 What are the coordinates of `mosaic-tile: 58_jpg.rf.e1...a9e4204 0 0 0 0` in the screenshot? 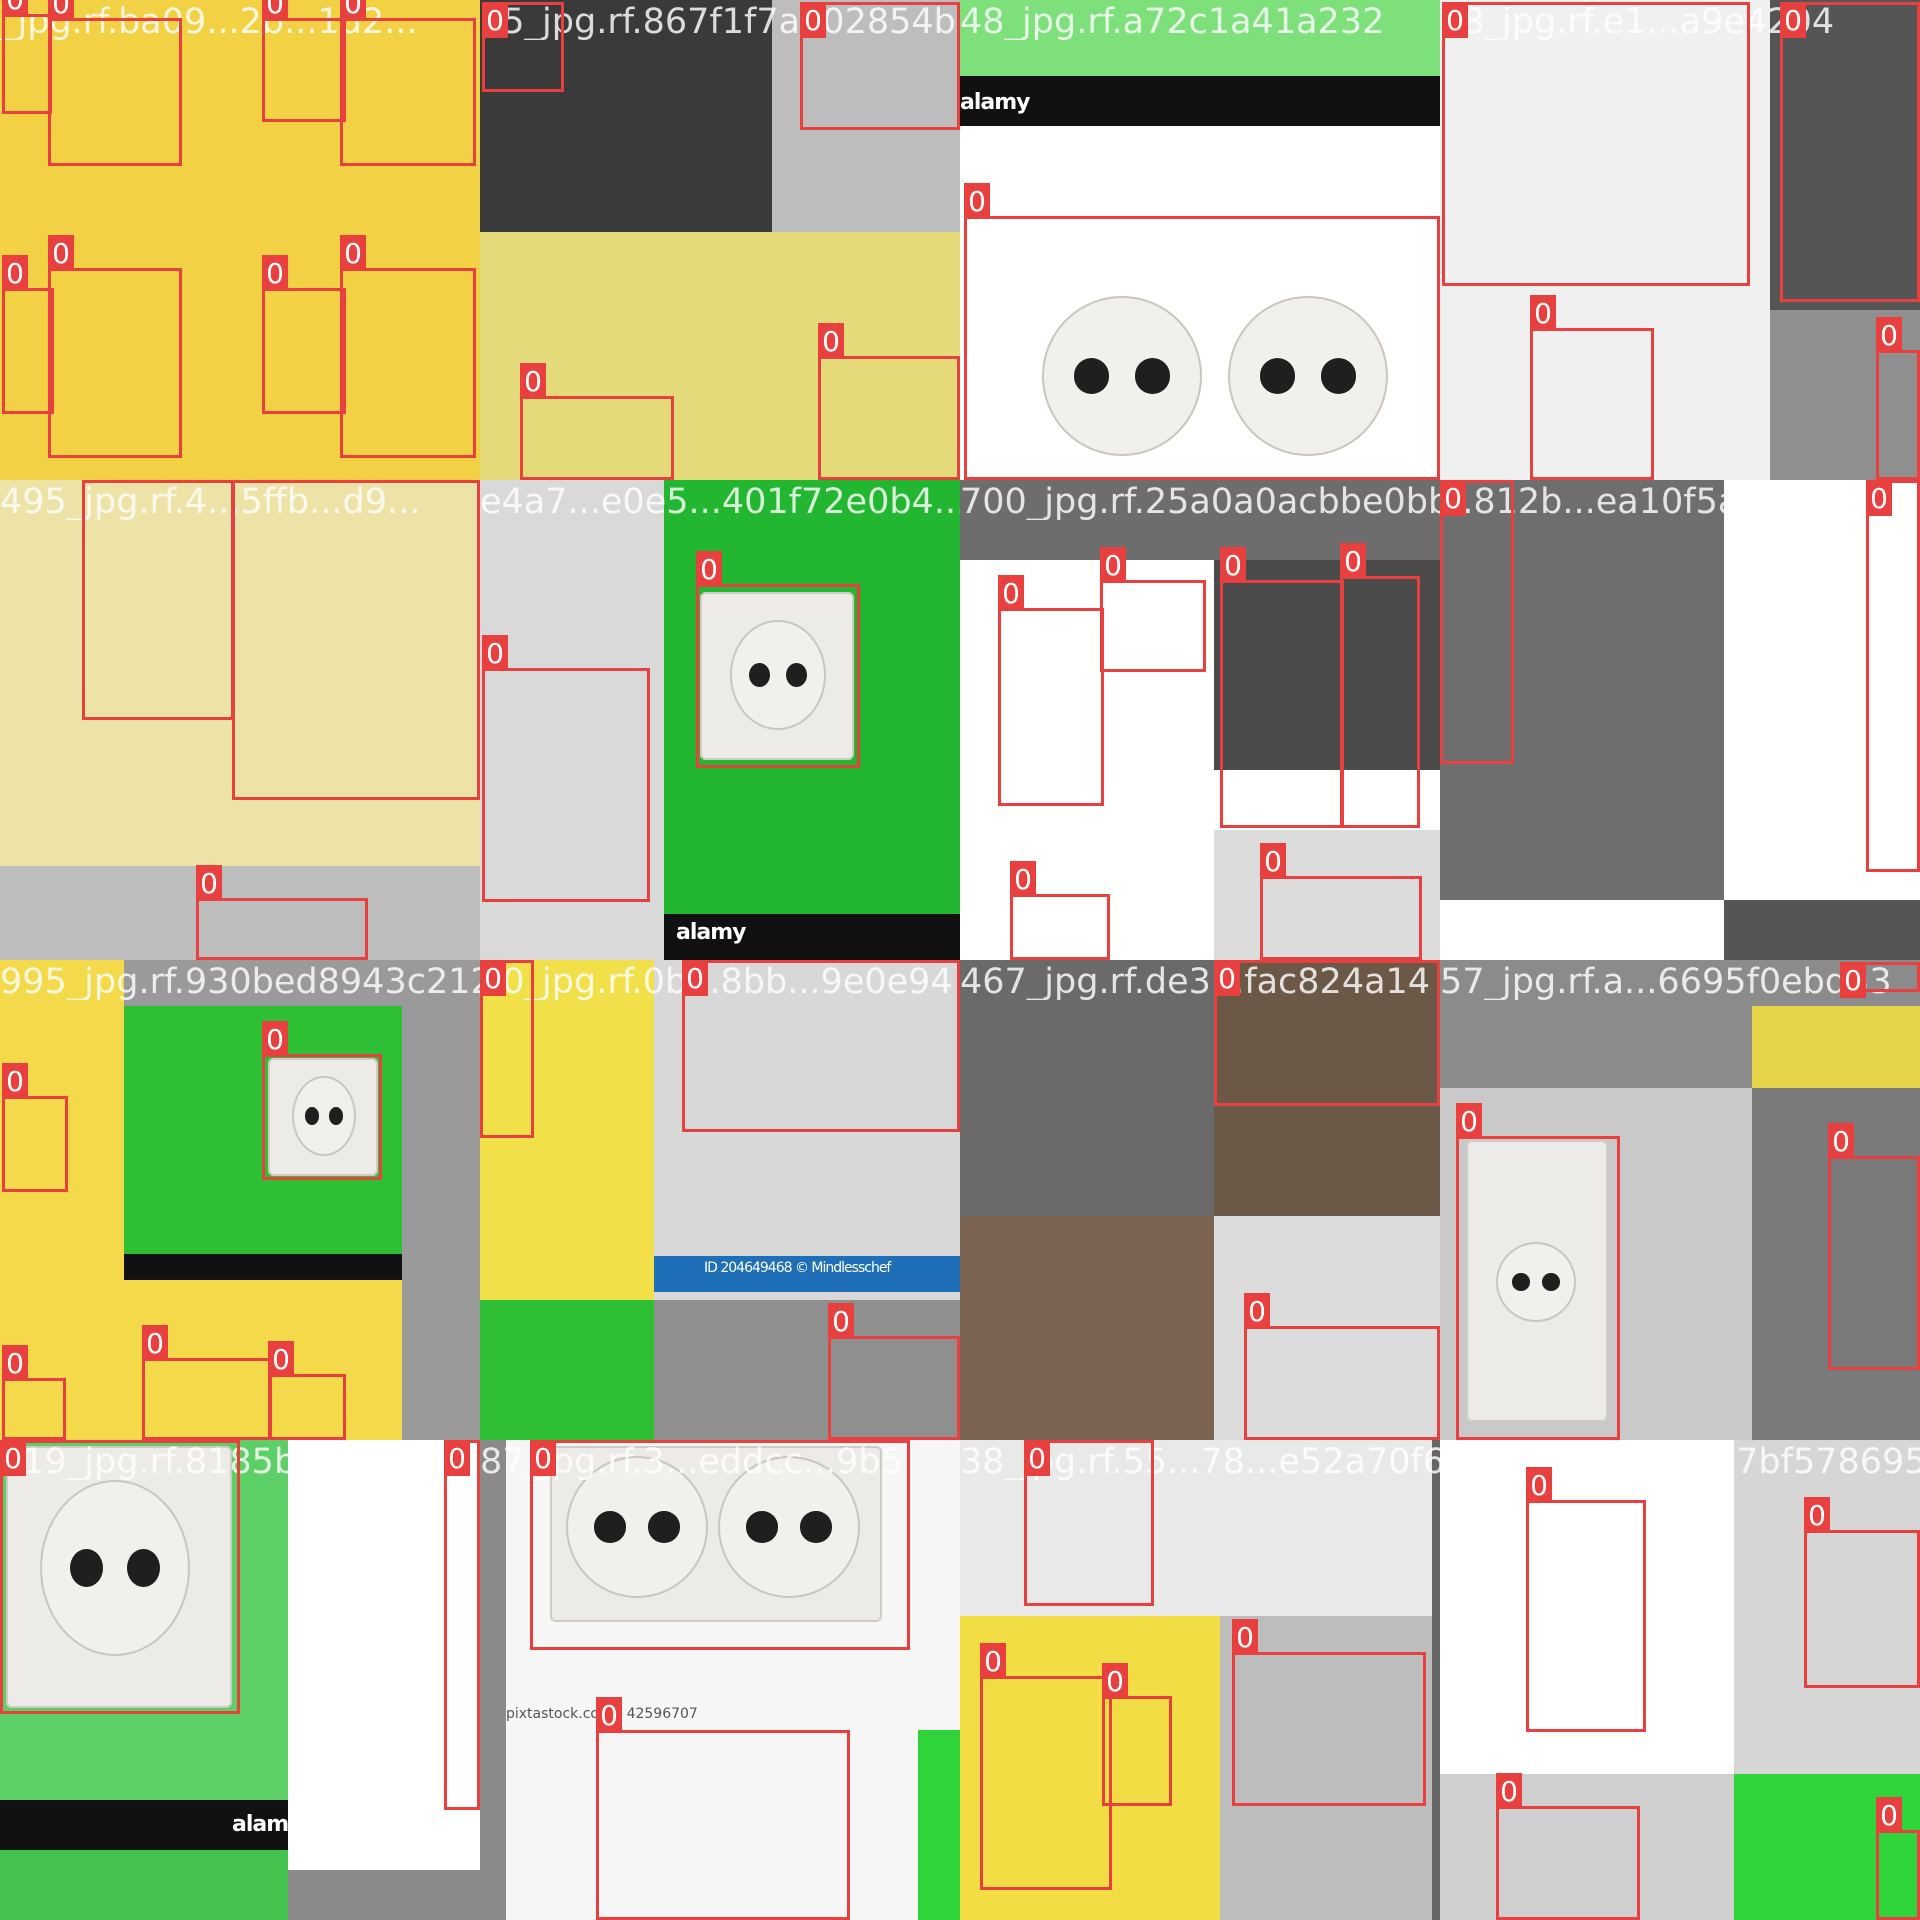 It's located at (1680, 240).